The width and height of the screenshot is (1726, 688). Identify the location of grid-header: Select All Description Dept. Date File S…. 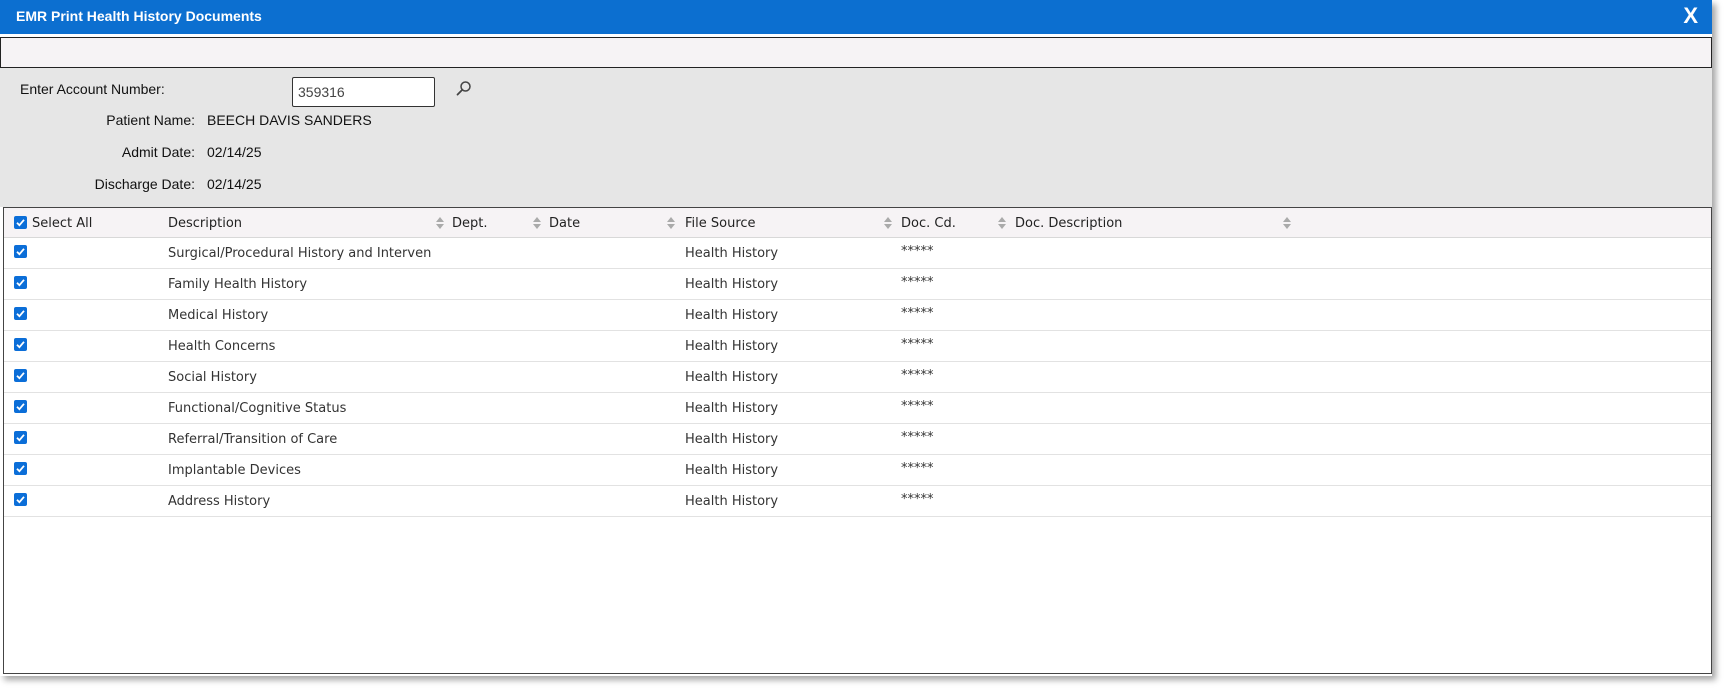
(857, 223).